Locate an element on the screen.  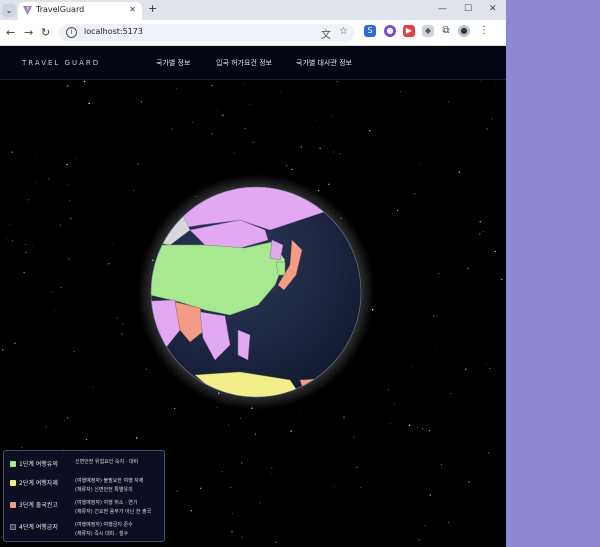
browser-tab: TravelGuard ✕ is located at coordinates (80, 11).